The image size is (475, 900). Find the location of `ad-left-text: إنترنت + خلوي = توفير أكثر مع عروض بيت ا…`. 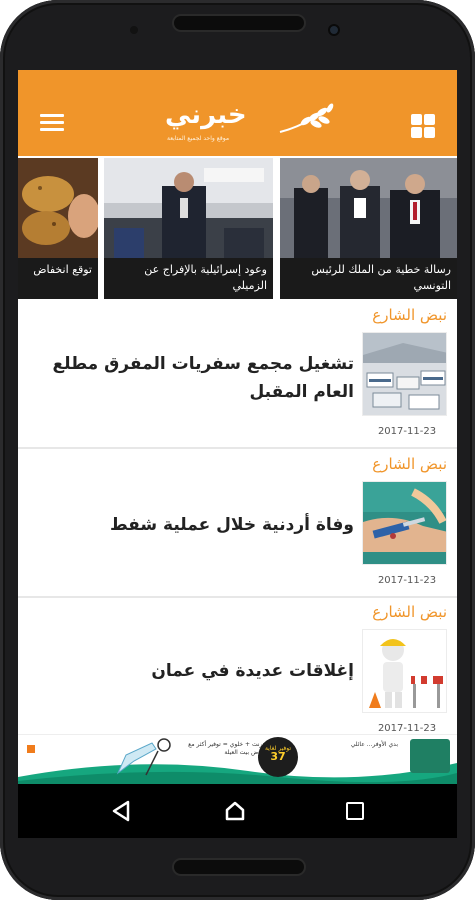

ad-left-text: إنترنت + خلوي = توفير أكثر مع عروض بيت ا… is located at coordinates (228, 748).